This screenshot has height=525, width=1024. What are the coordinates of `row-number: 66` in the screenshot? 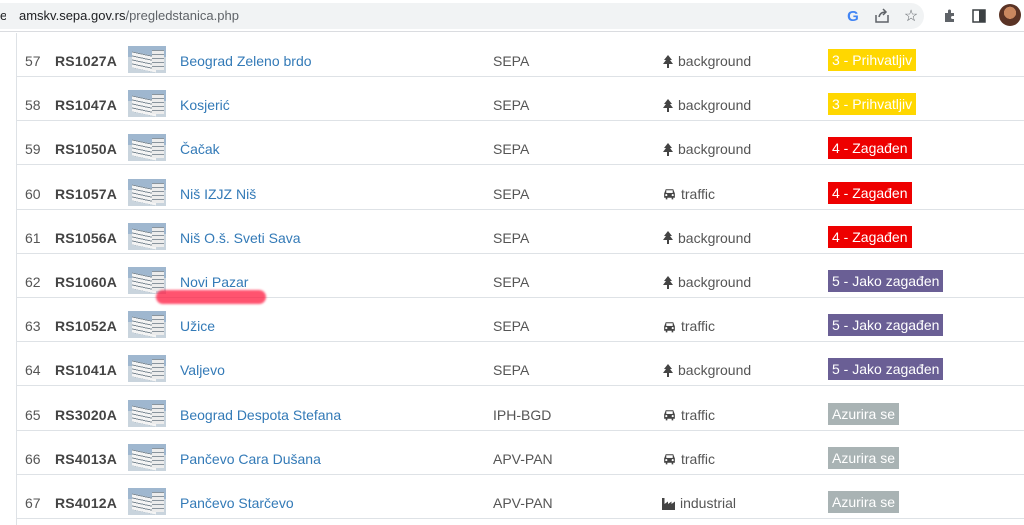 It's located at (33, 458).